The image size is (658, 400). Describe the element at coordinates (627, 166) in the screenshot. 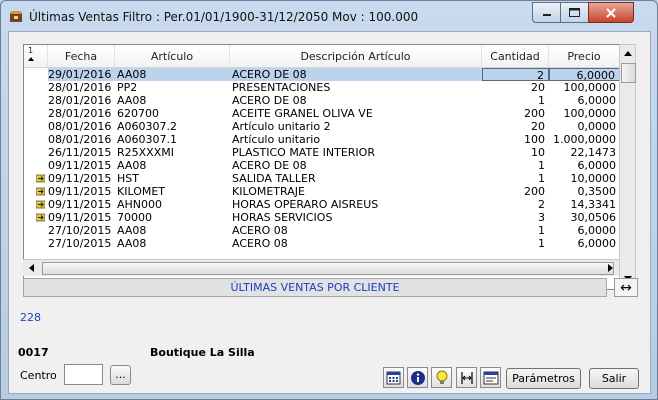

I see `vertical-scrollbar` at that location.